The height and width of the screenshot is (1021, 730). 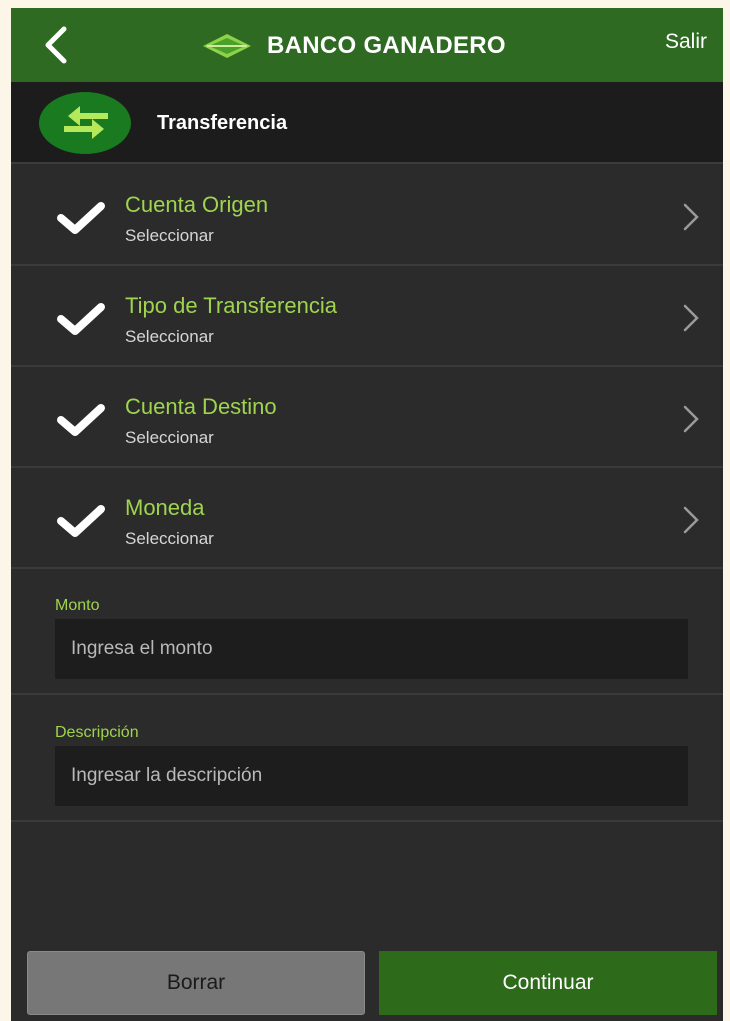 What do you see at coordinates (367, 216) in the screenshot?
I see `row-cuenta-origen: Cuenta Origen Seleccionar` at bounding box center [367, 216].